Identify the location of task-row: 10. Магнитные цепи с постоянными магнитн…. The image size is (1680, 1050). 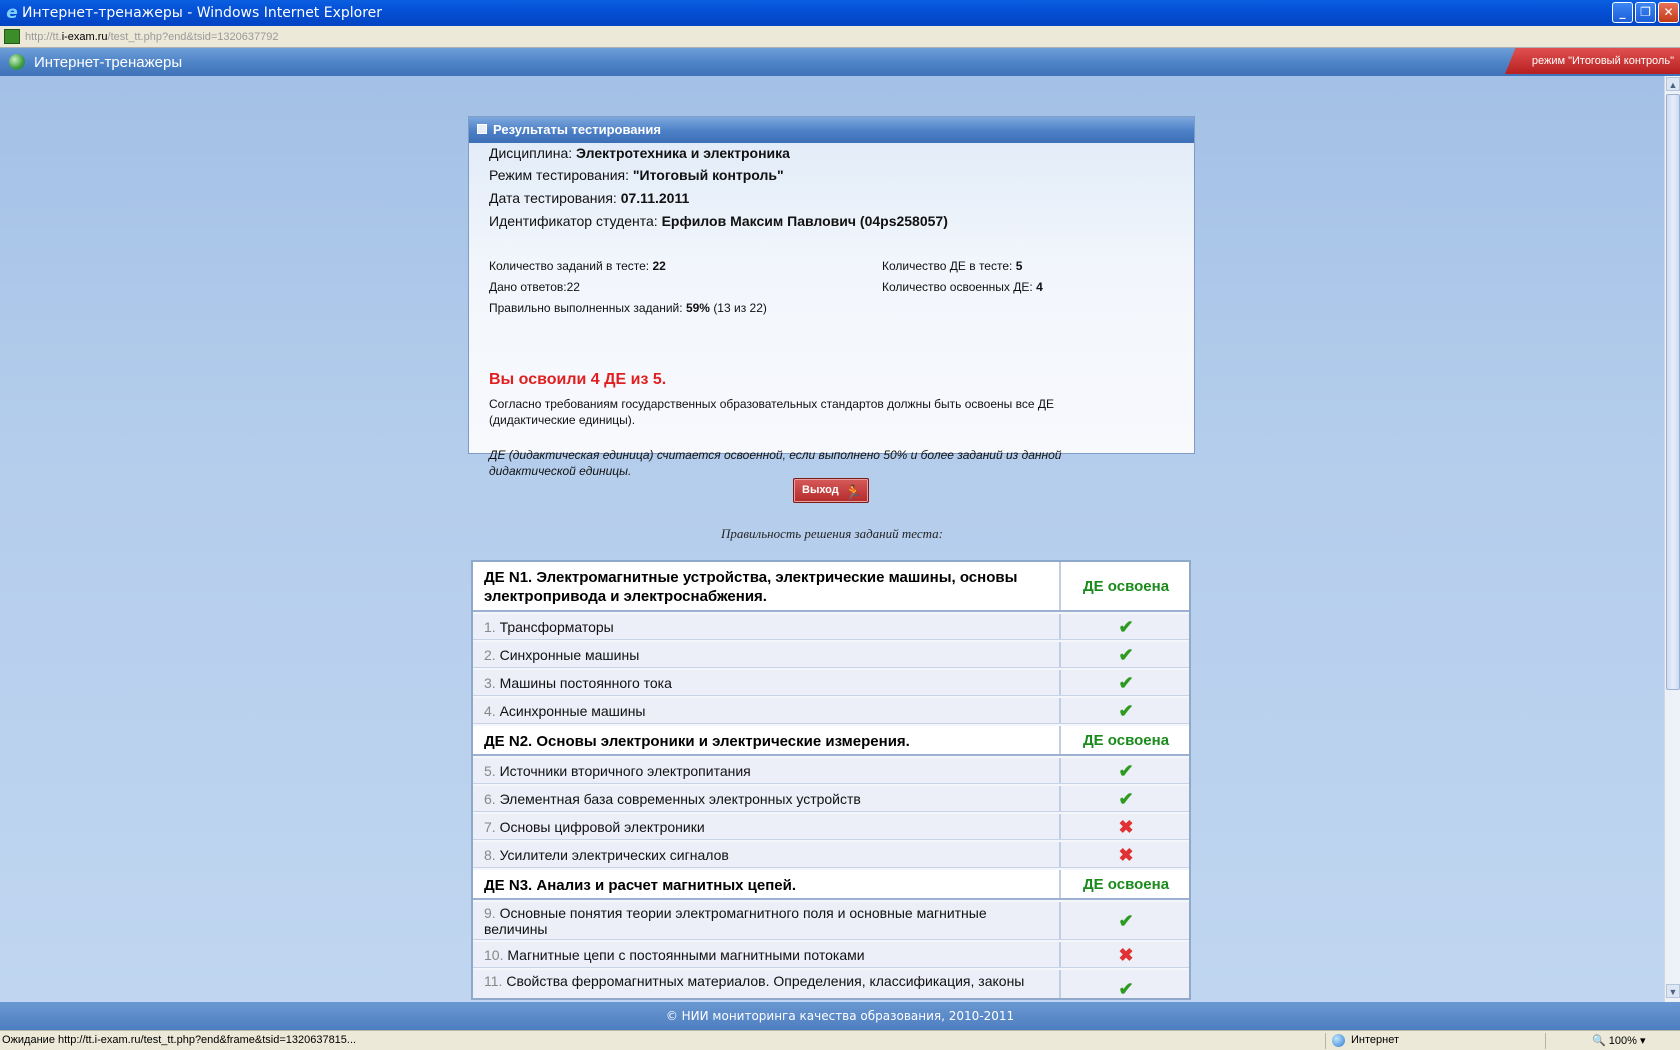
(831, 955).